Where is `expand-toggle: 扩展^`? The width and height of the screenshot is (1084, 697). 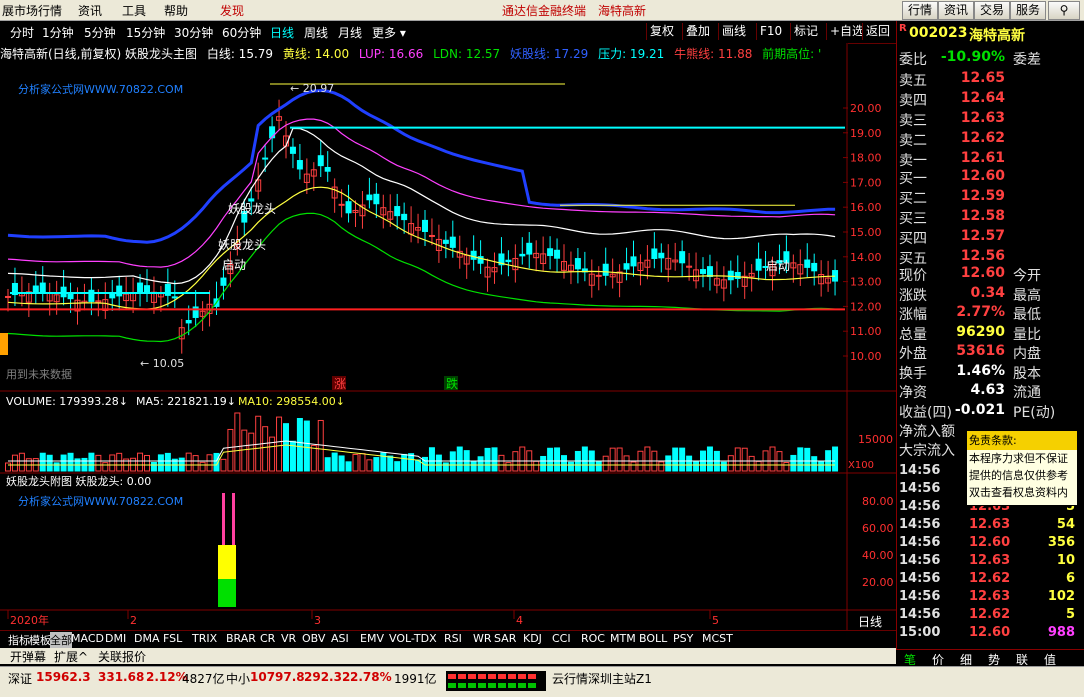 expand-toggle: 扩展^ is located at coordinates (71, 656).